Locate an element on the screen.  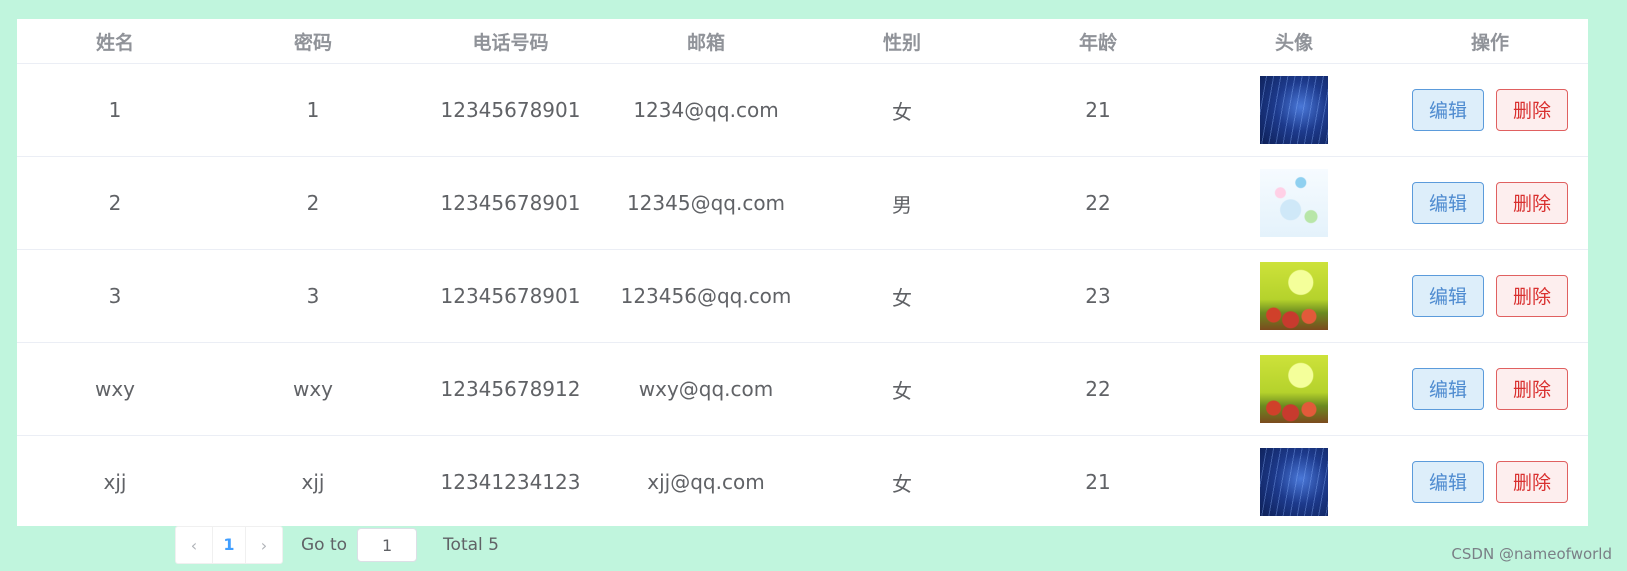
cell-age: 23 is located at coordinates (1098, 296).